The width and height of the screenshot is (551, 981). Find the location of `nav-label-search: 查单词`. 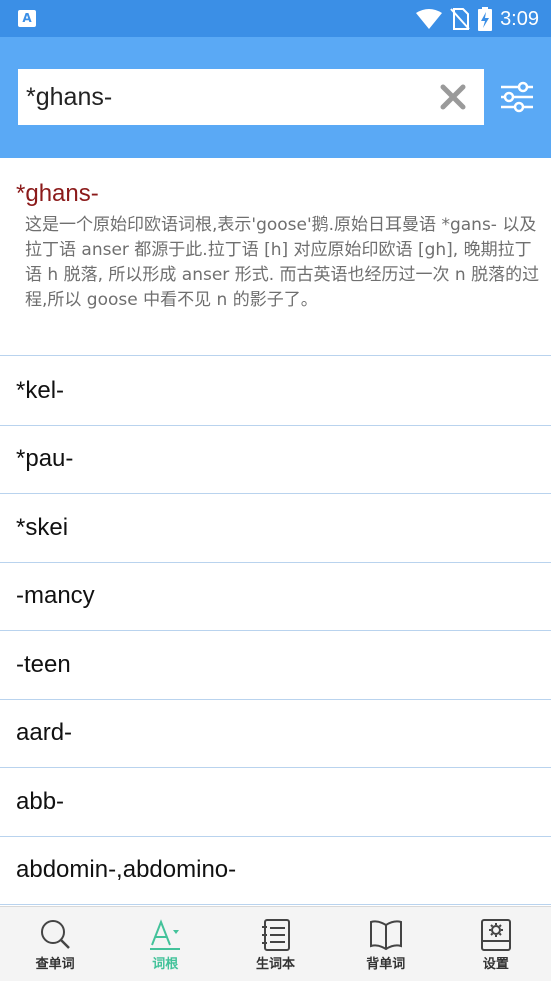

nav-label-search: 查单词 is located at coordinates (55, 964).